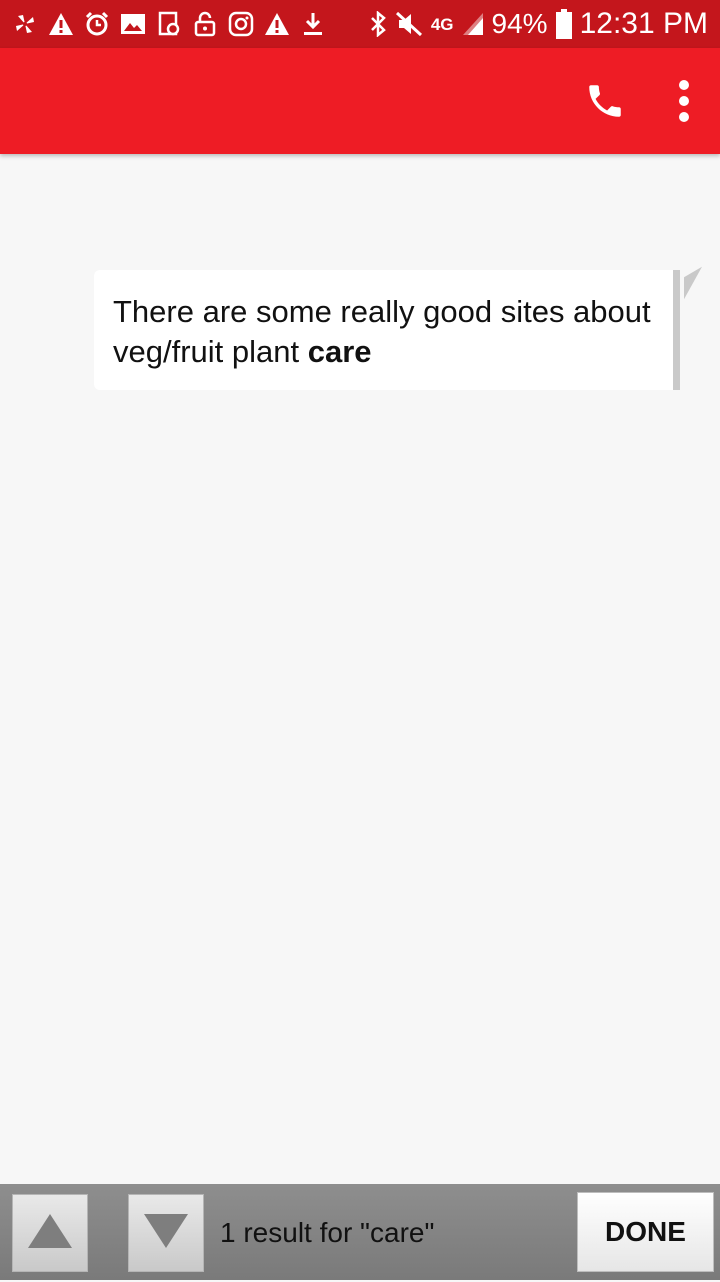 This screenshot has width=720, height=1282. Describe the element at coordinates (360, 24) in the screenshot. I see `status-bar: 4G 94% 12:31 PM` at that location.